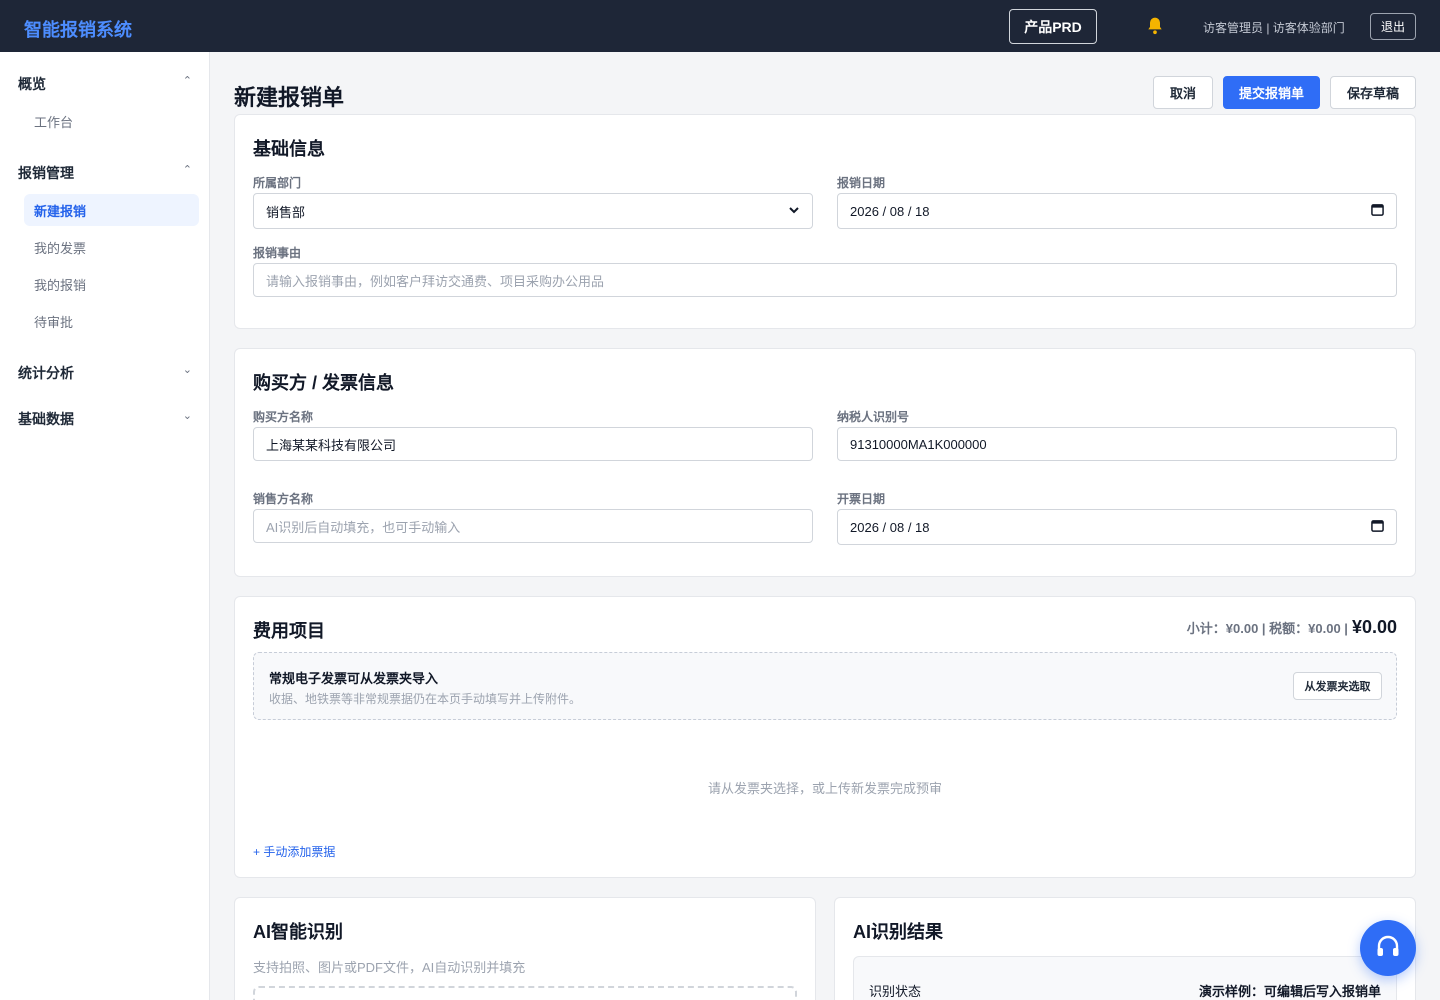 This screenshot has width=1440, height=1000. Describe the element at coordinates (60, 248) in the screenshot. I see `sidebar-item-label: 我的发票` at that location.